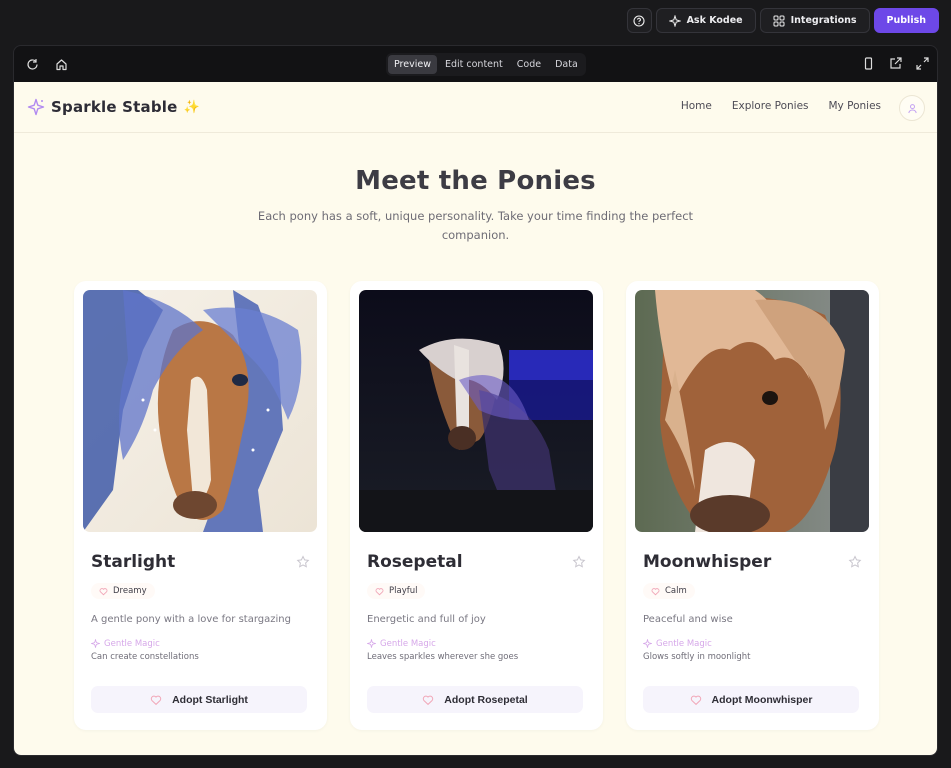  I want to click on editor-toolbar: Preview Edit content Code Data, so click(475, 64).